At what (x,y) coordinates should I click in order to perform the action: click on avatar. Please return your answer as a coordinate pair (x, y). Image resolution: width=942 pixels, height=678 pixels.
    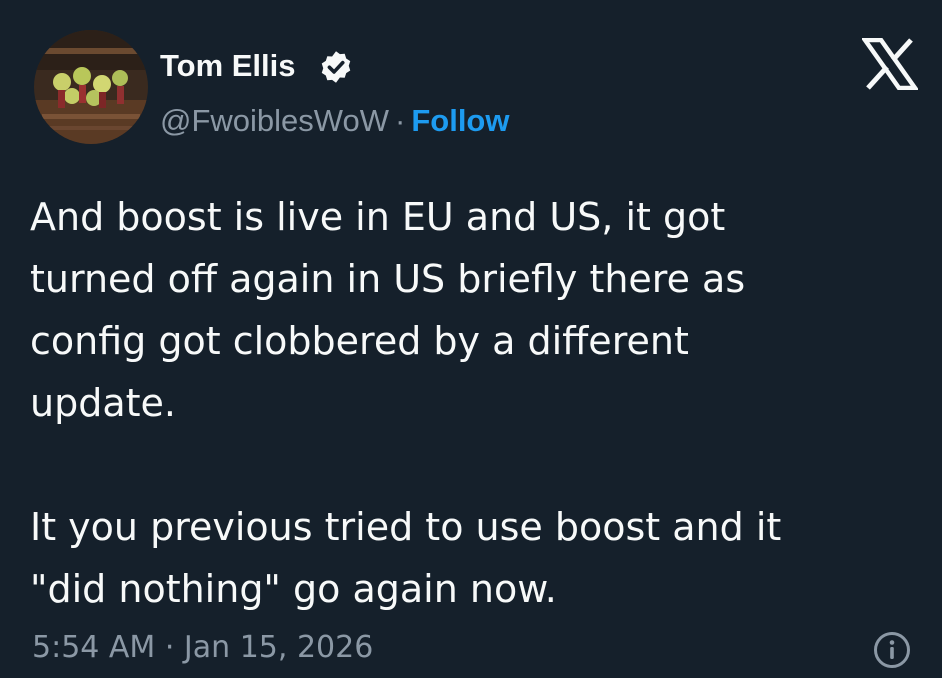
    Looking at the image, I should click on (91, 87).